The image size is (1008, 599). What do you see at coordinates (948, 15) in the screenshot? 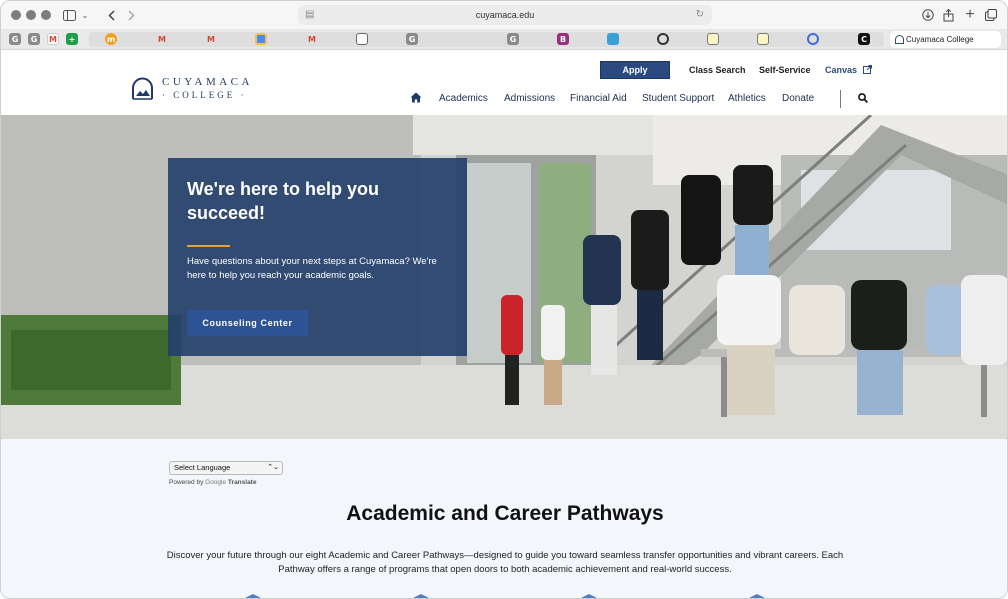
I see `share-icon` at bounding box center [948, 15].